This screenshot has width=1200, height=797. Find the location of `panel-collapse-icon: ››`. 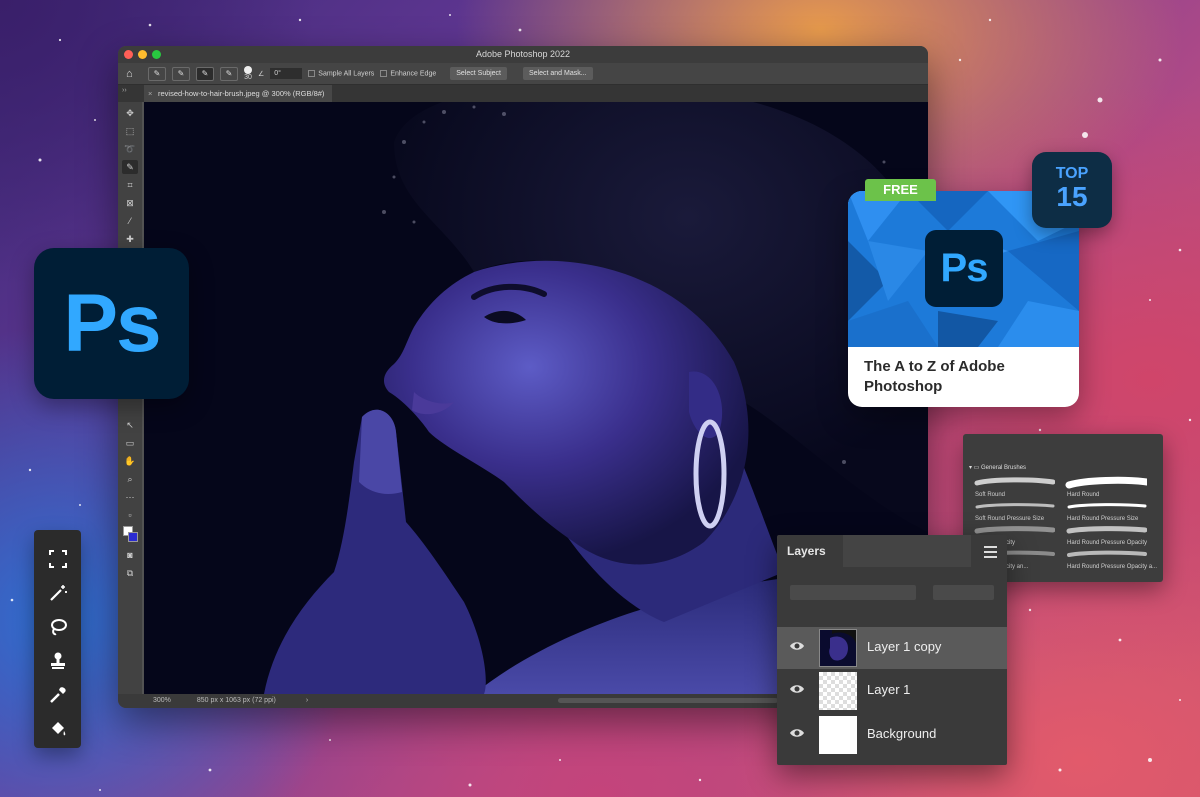

panel-collapse-icon: ›› is located at coordinates (124, 90).